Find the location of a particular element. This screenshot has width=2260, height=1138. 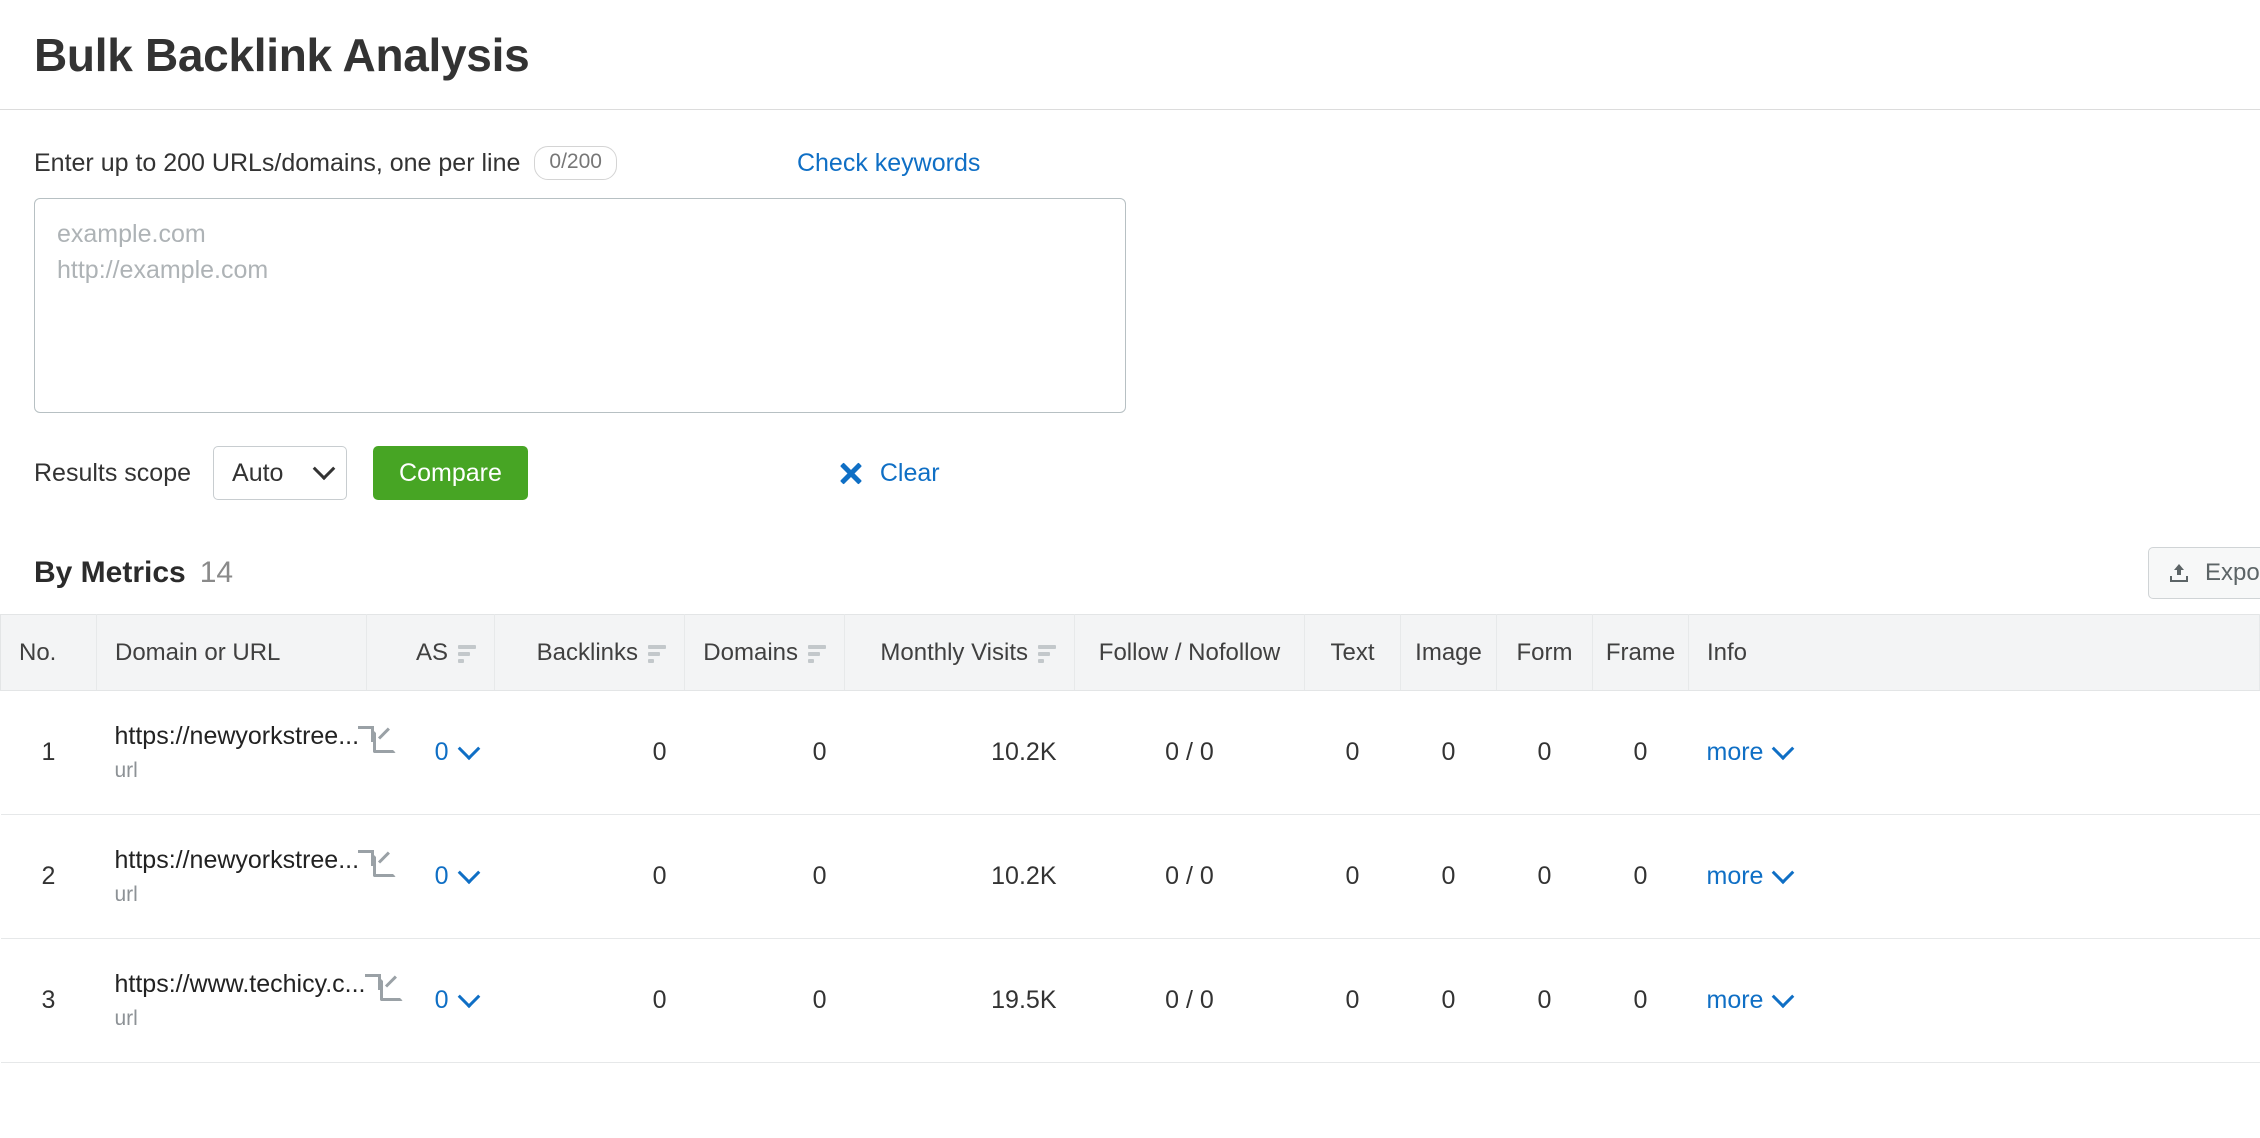

clear-button: Clear is located at coordinates (889, 473).